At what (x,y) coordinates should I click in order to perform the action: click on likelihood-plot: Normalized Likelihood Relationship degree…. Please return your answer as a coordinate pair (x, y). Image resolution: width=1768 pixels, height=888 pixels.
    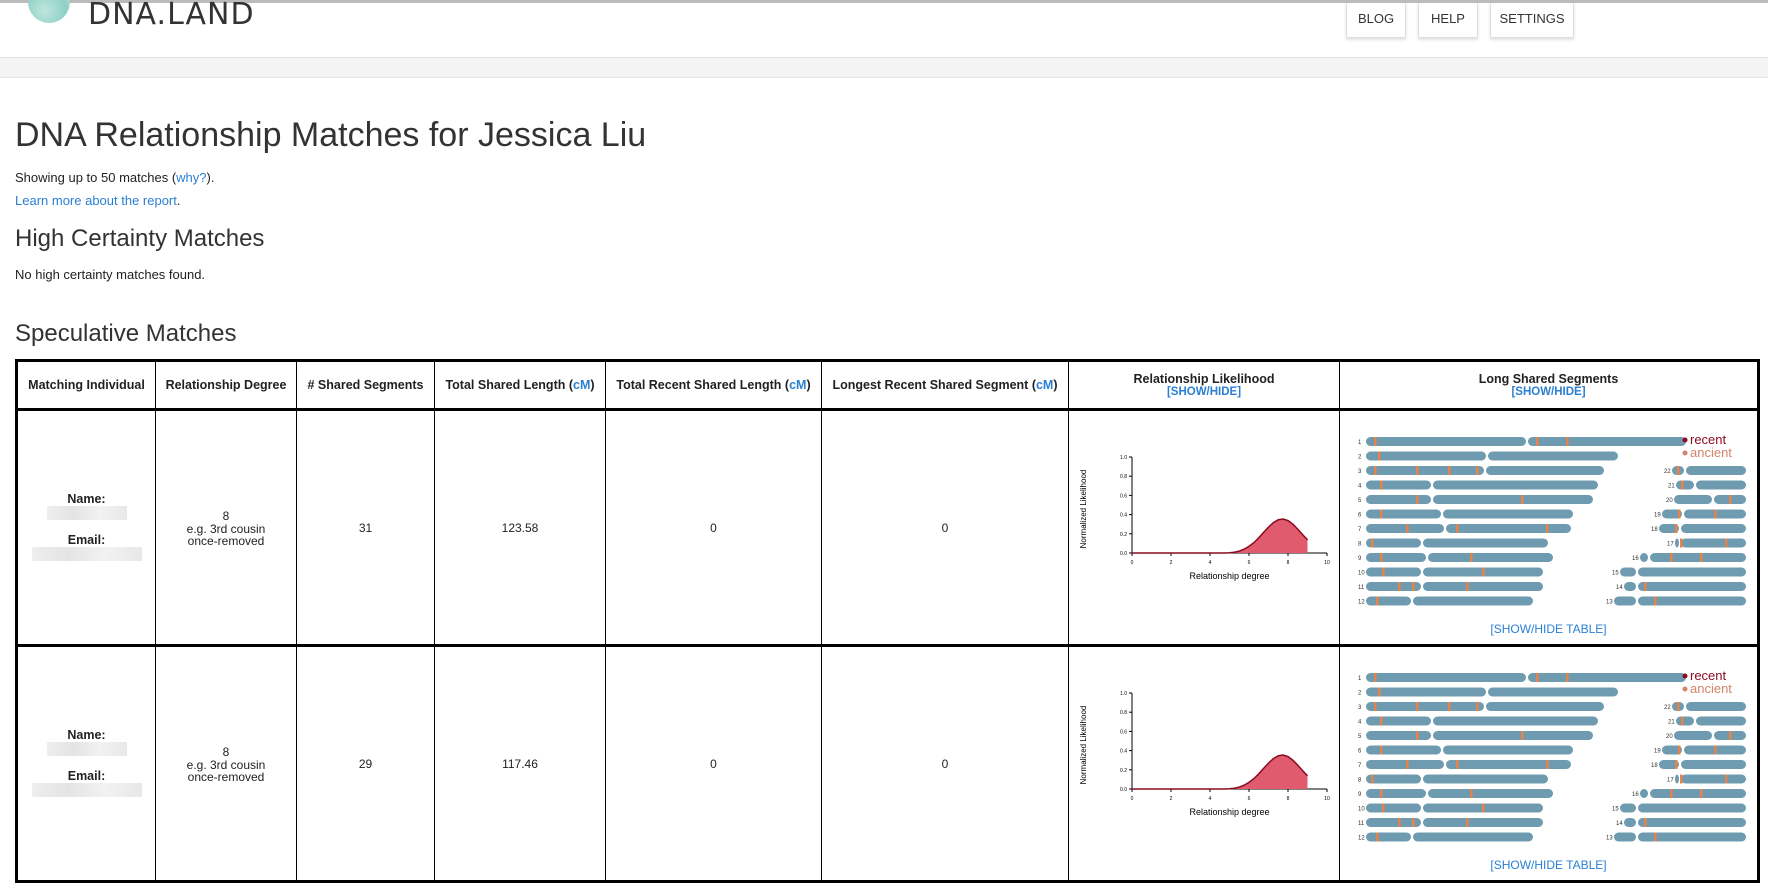
    Looking at the image, I should click on (1204, 754).